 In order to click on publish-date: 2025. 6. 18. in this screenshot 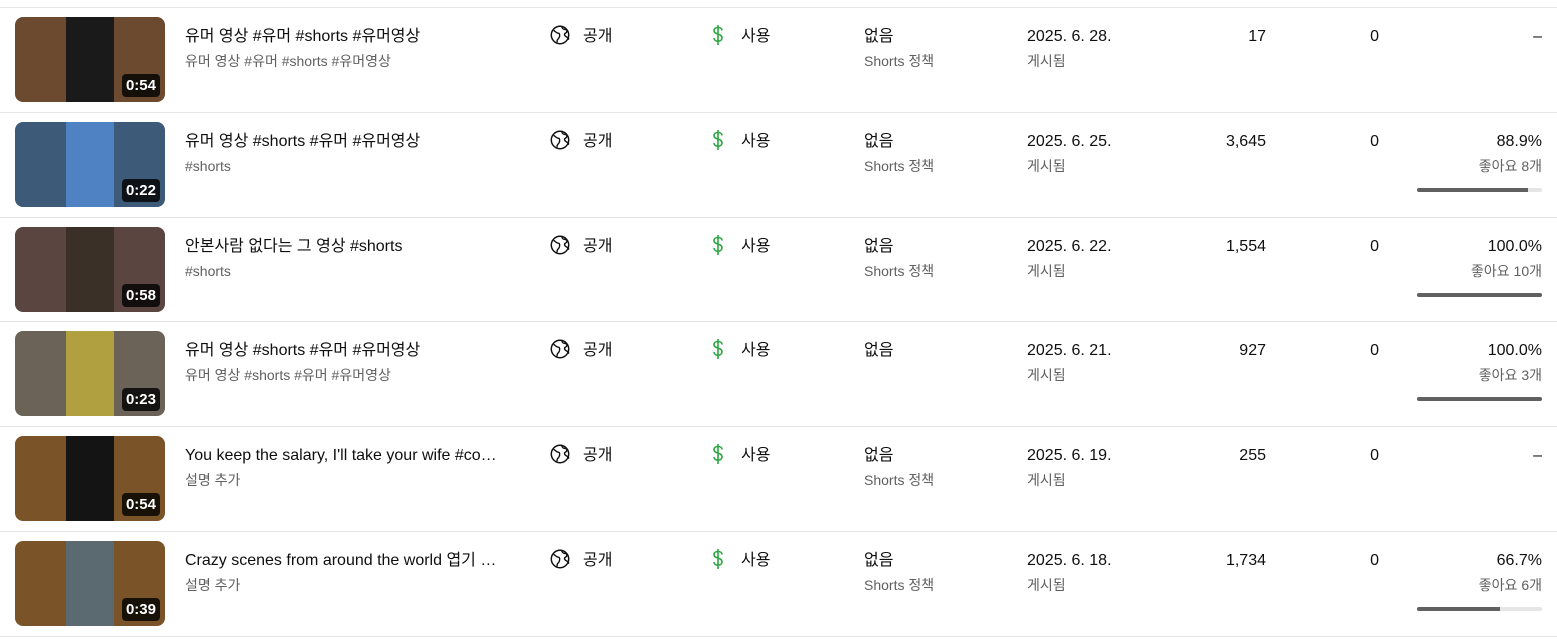, I will do `click(1069, 560)`.